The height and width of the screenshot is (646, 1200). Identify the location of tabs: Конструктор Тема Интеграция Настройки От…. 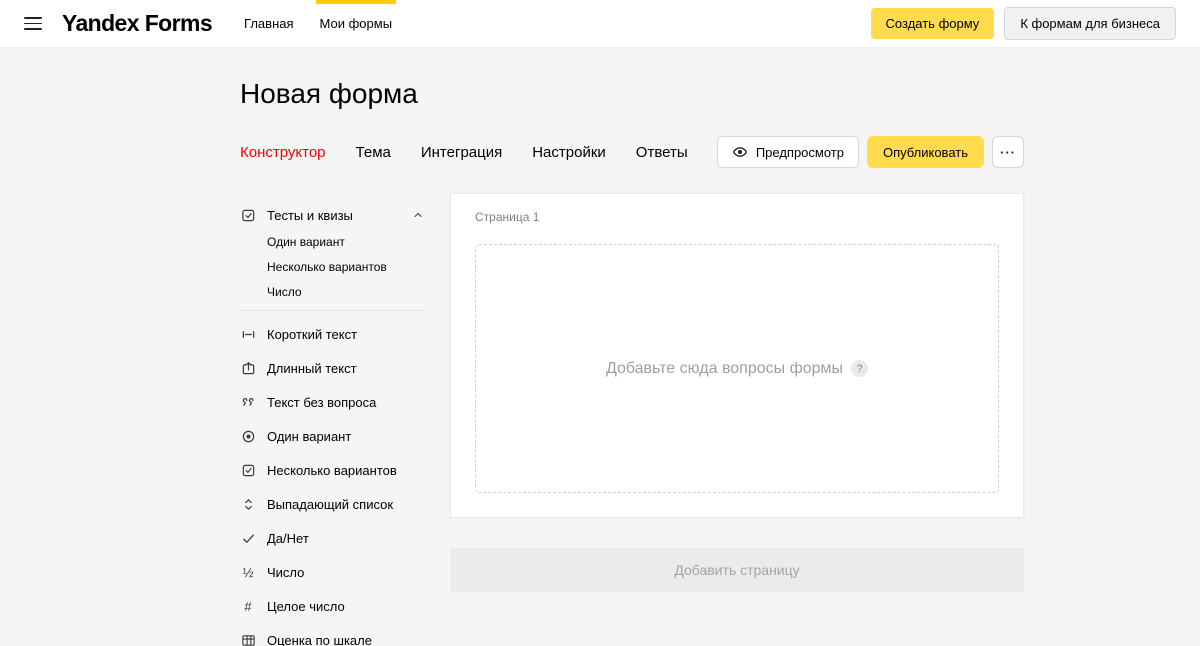
(464, 152).